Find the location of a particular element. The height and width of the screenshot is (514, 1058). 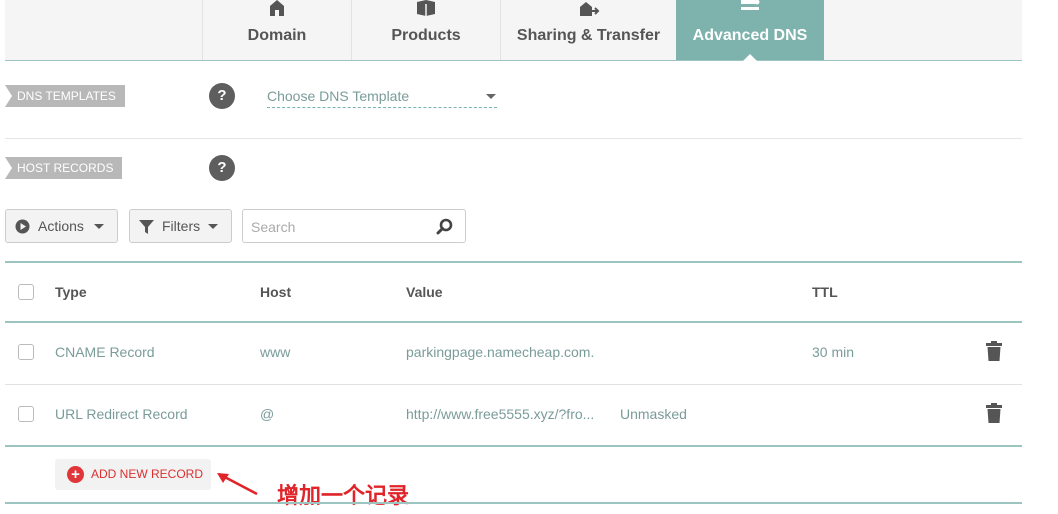

row-divider is located at coordinates (513, 384).